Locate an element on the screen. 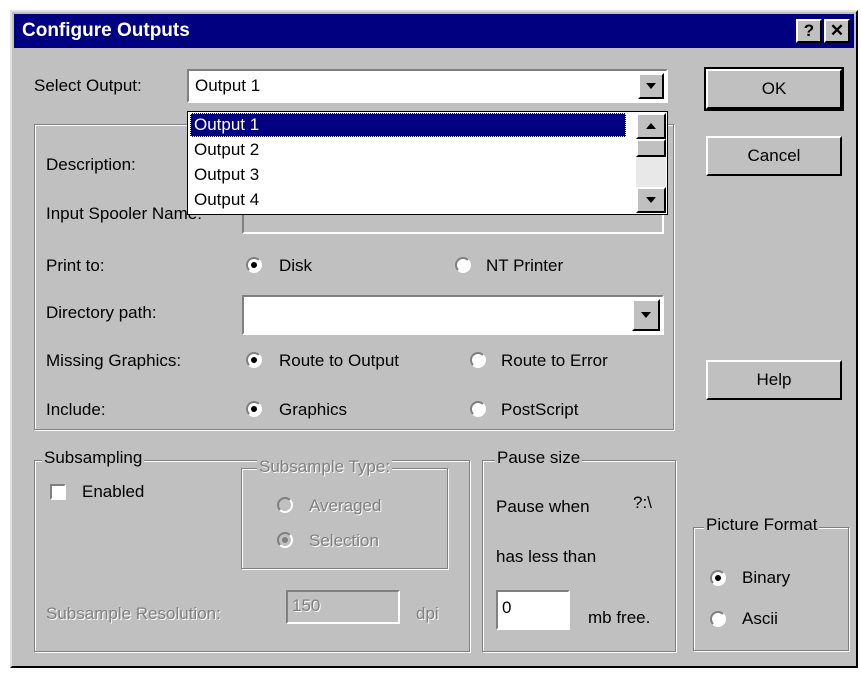 The image size is (861, 675). pause-when-label: Pause when is located at coordinates (543, 506).